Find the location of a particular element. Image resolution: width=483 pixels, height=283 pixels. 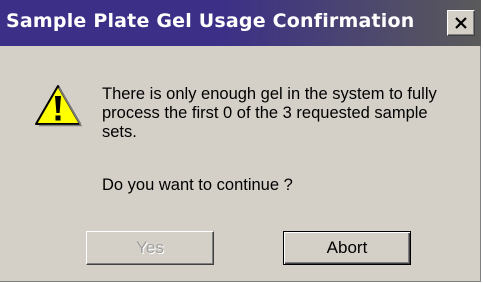

close-icon is located at coordinates (461, 22).